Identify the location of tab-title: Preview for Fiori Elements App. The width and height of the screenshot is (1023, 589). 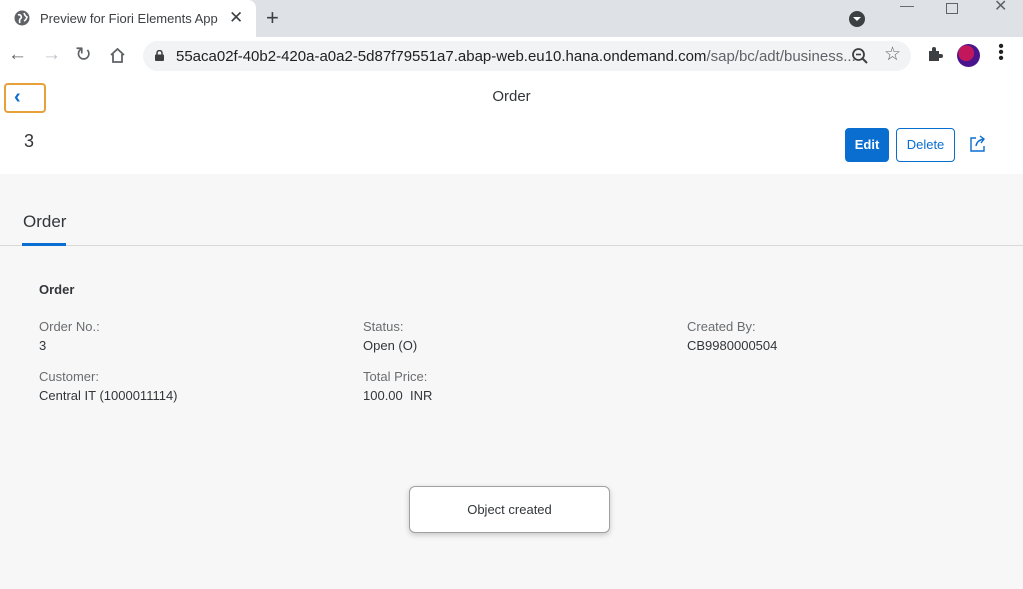
(129, 18).